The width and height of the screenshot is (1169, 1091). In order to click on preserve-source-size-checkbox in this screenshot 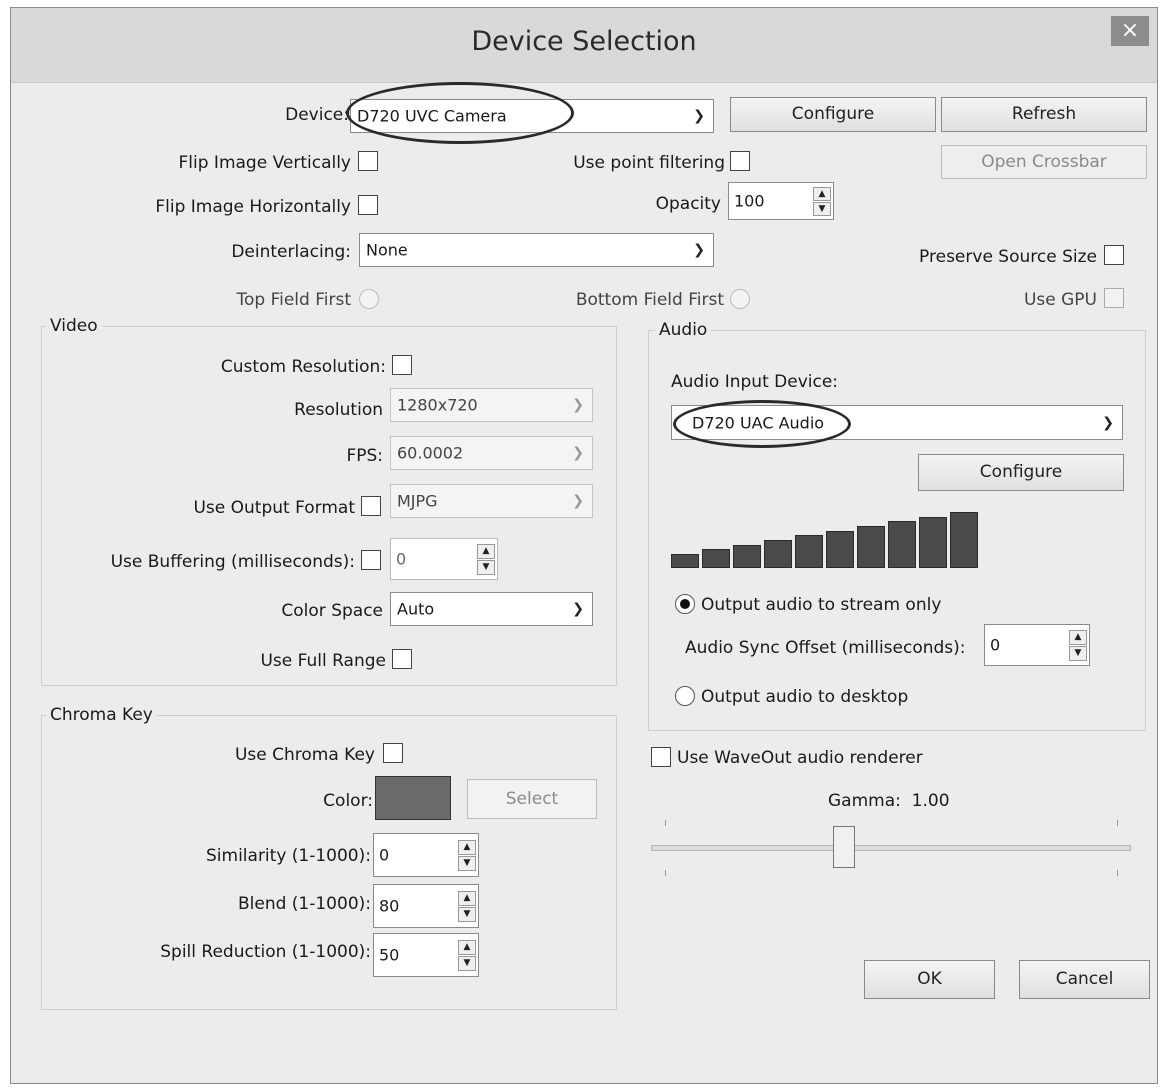, I will do `click(1114, 255)`.